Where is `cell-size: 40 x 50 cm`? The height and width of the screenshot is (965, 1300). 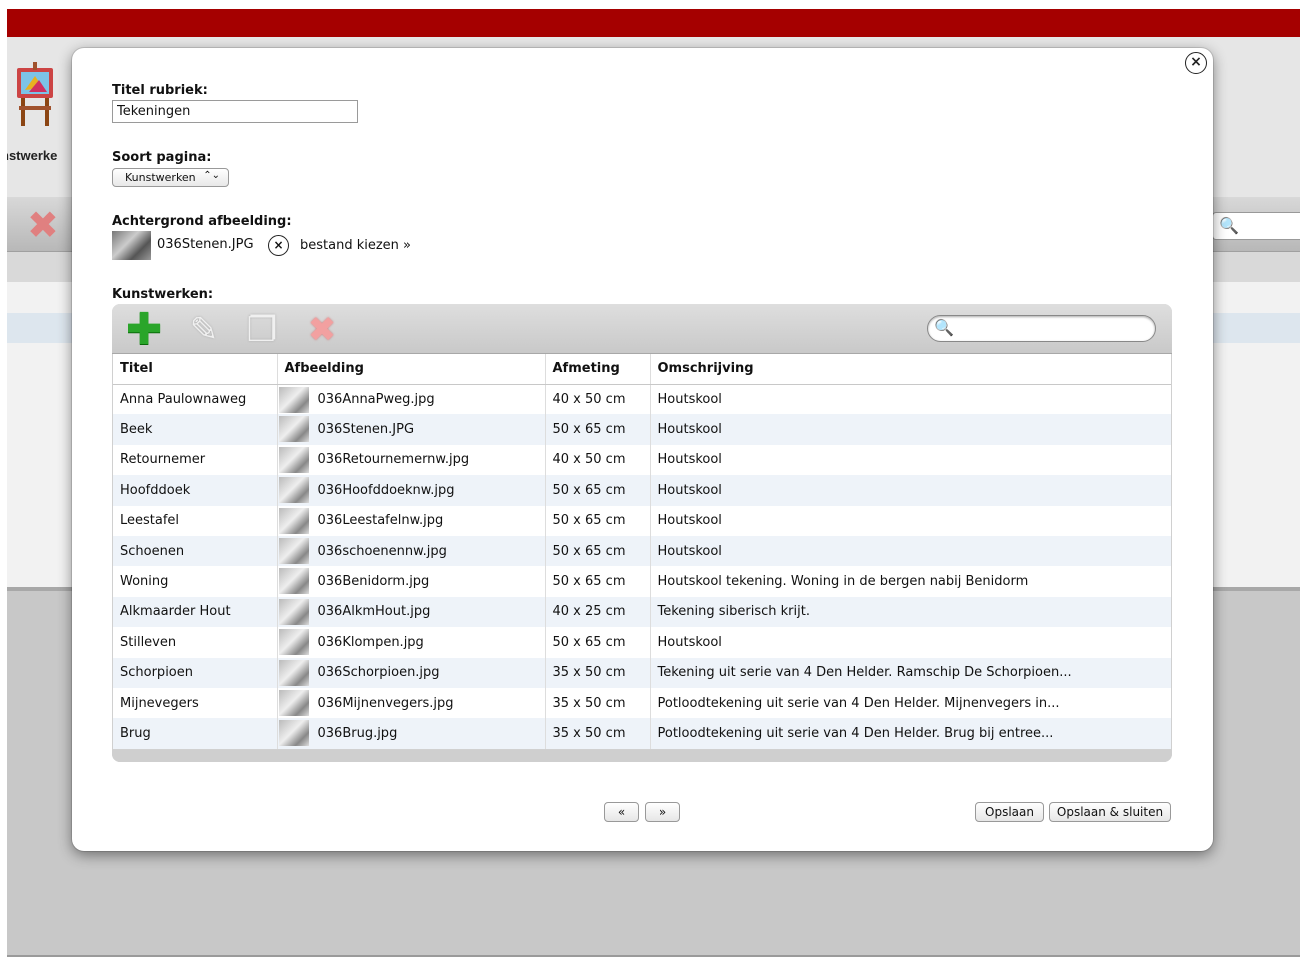
cell-size: 40 x 50 cm is located at coordinates (598, 460).